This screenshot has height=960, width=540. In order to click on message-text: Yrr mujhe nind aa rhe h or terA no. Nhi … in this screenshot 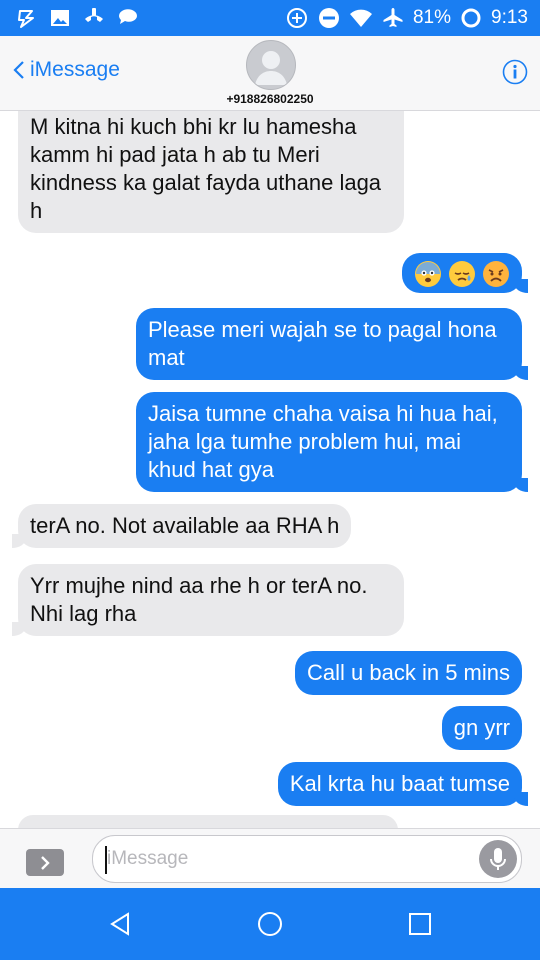, I will do `click(199, 599)`.